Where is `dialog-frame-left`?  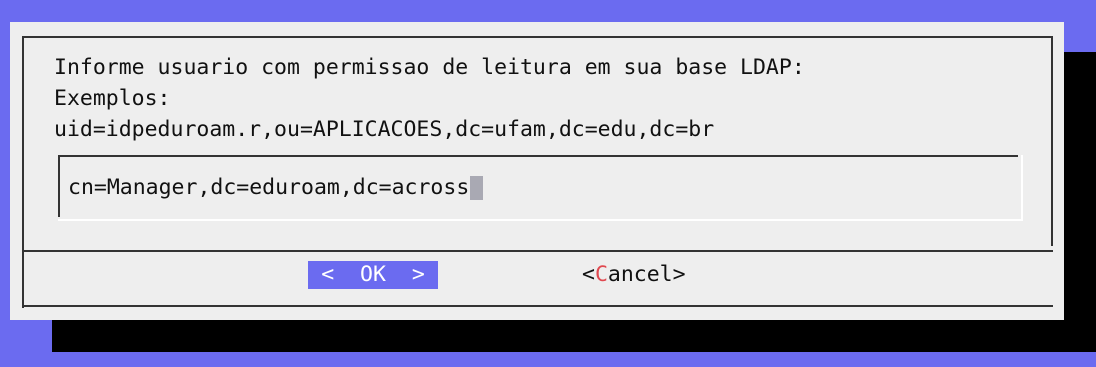 dialog-frame-left is located at coordinates (23, 172).